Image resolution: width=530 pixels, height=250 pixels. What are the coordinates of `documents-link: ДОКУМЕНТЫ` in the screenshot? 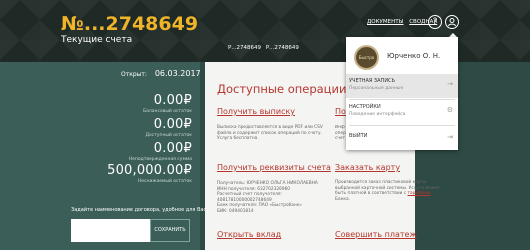 It's located at (385, 22).